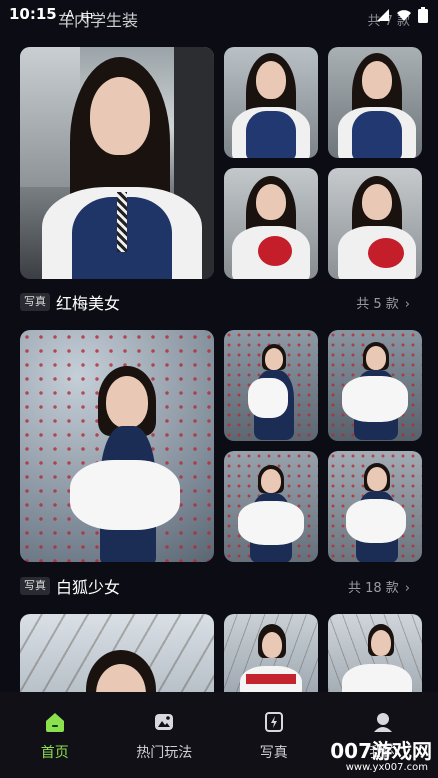  Describe the element at coordinates (383, 722) in the screenshot. I see `profile-icon` at that location.